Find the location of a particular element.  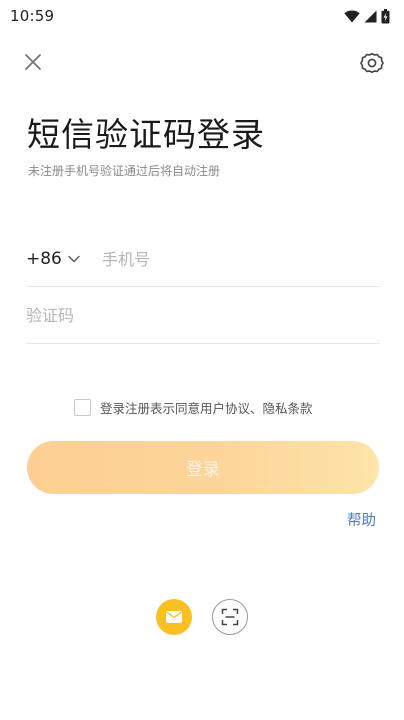

mail-icon is located at coordinates (174, 617).